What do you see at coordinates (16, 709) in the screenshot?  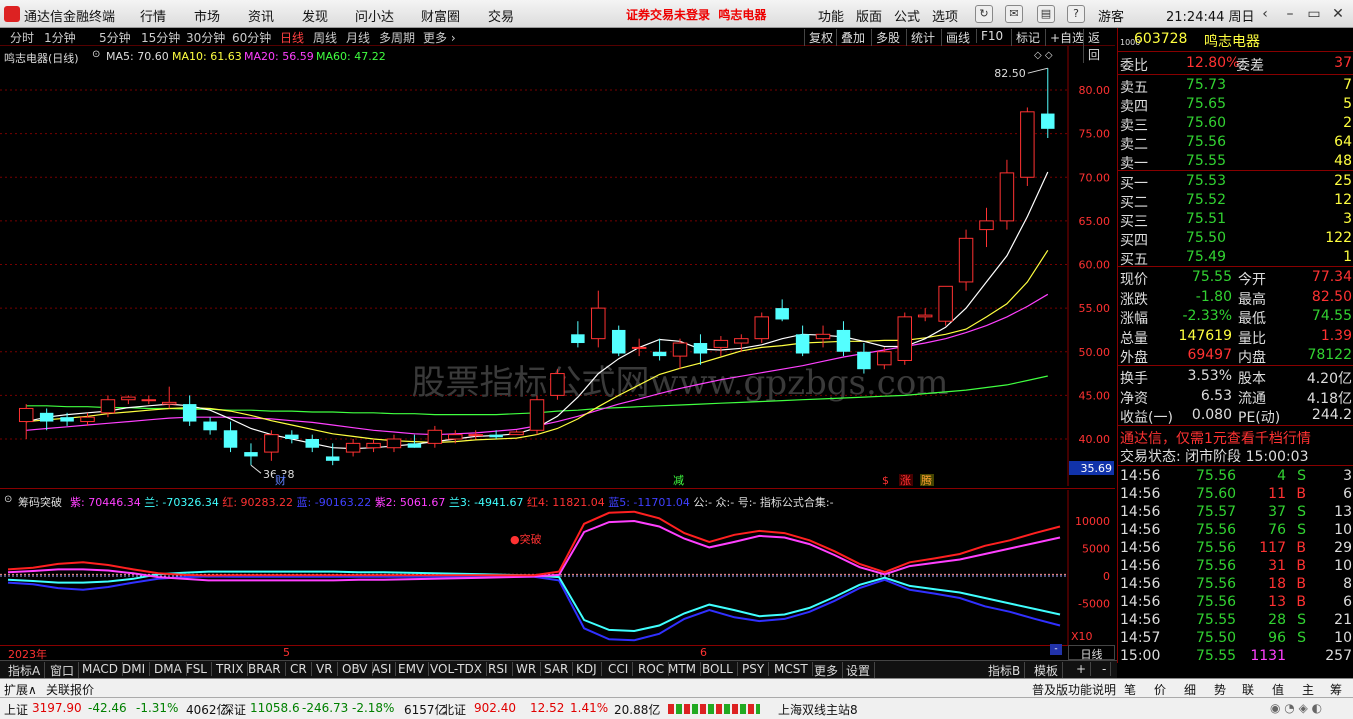 I see `sh-label: 上证` at bounding box center [16, 709].